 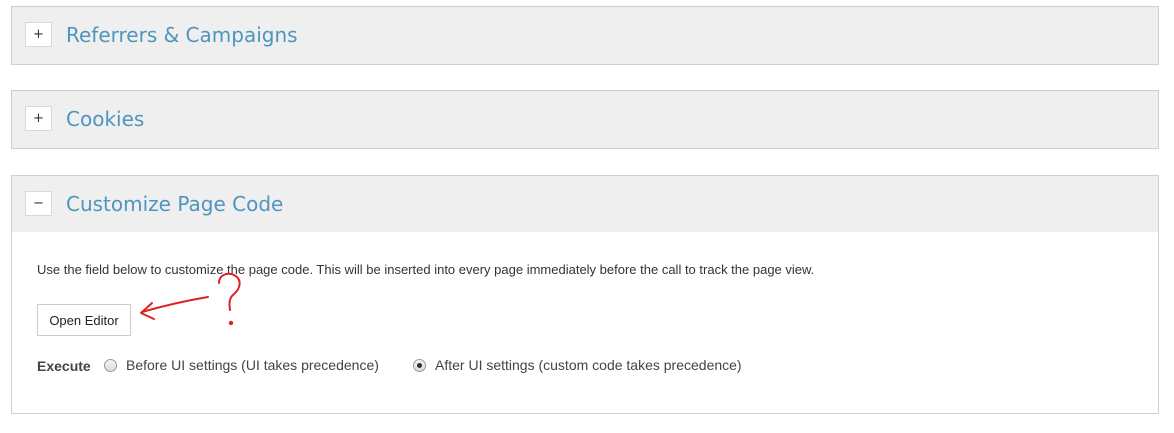 I want to click on referrers-campaigns-title: Referrers & Campaigns, so click(x=182, y=35).